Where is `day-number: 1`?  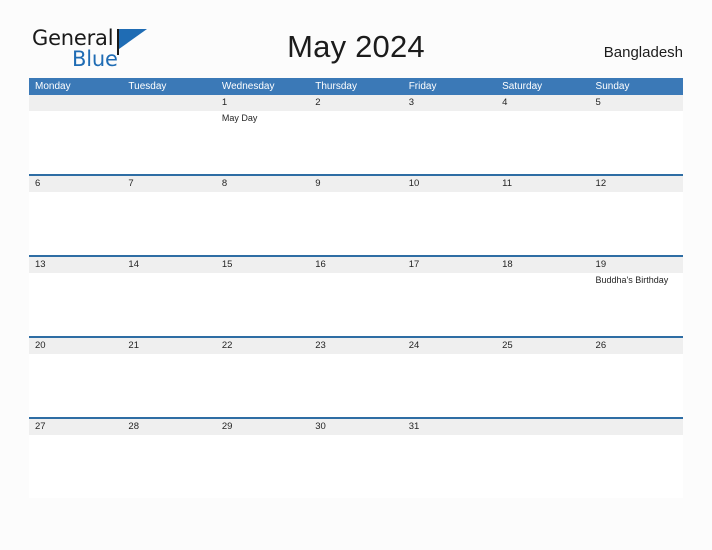 day-number: 1 is located at coordinates (224, 102).